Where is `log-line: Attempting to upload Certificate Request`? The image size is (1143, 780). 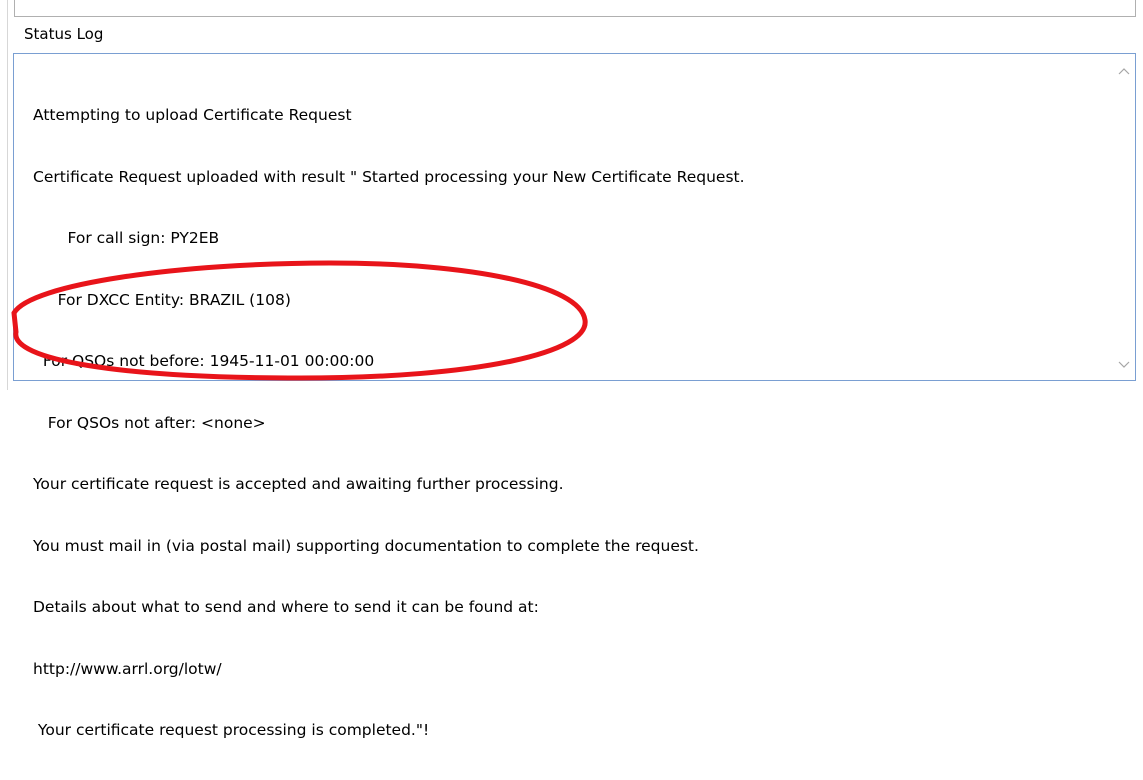
log-line: Attempting to upload Certificate Request is located at coordinates (192, 115).